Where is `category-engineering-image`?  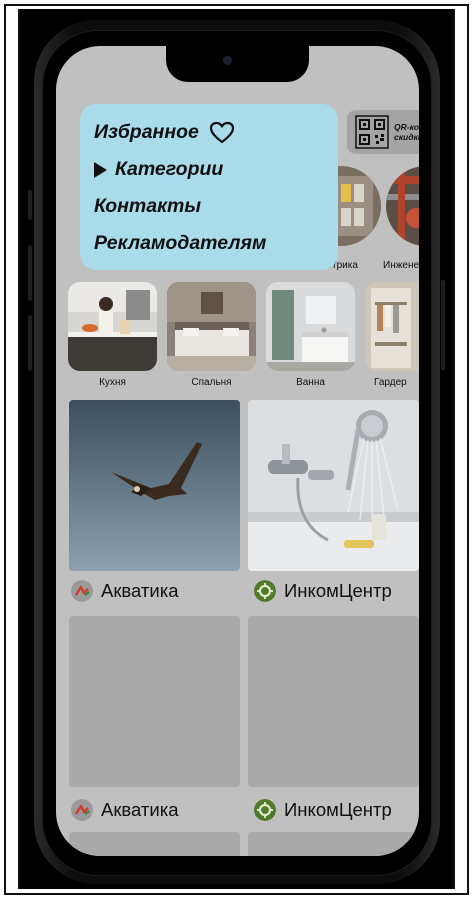
category-engineering-image is located at coordinates (402, 206).